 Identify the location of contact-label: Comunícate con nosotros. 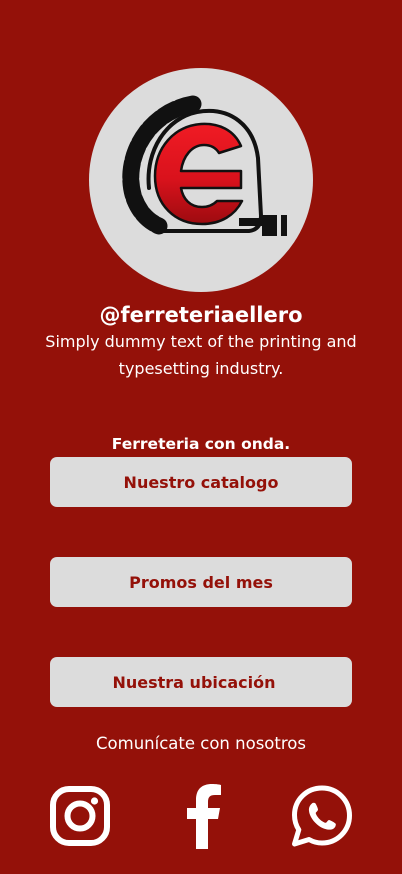
(201, 743).